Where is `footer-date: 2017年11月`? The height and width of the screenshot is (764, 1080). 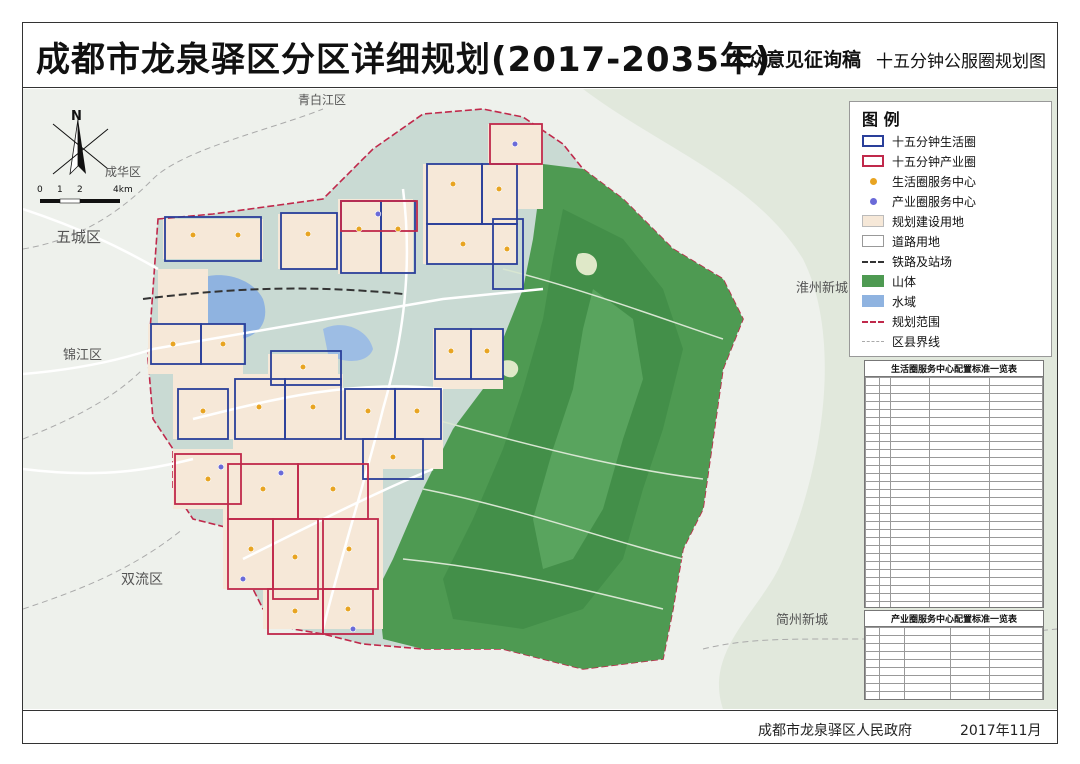
footer-date: 2017年11月 is located at coordinates (1001, 731).